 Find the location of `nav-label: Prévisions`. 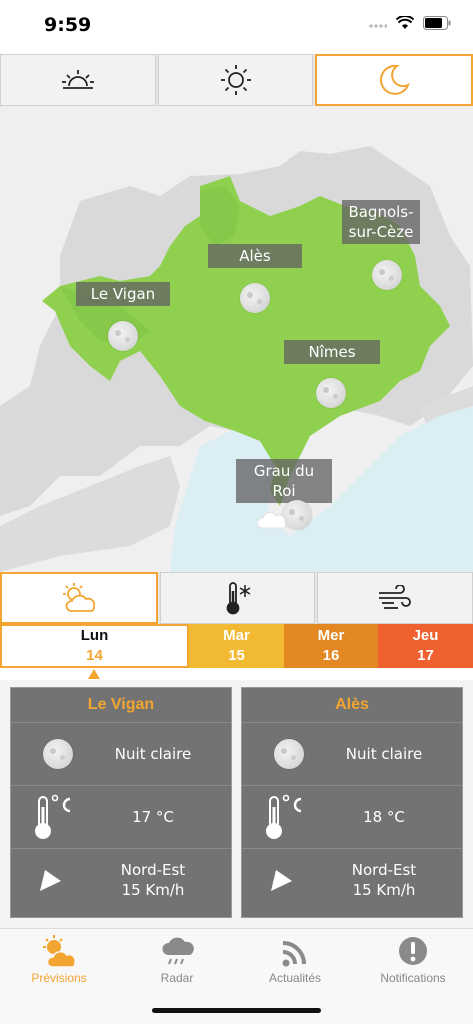

nav-label: Prévisions is located at coordinates (59, 978).